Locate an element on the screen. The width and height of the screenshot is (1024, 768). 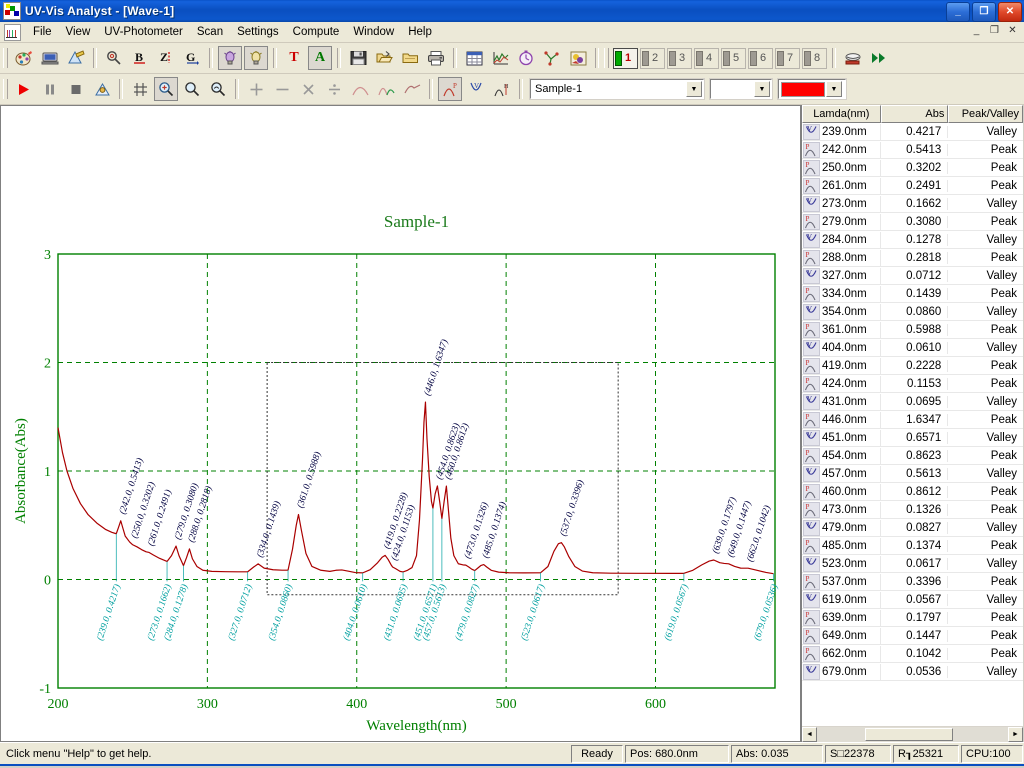
open-icon is located at coordinates (384, 58).